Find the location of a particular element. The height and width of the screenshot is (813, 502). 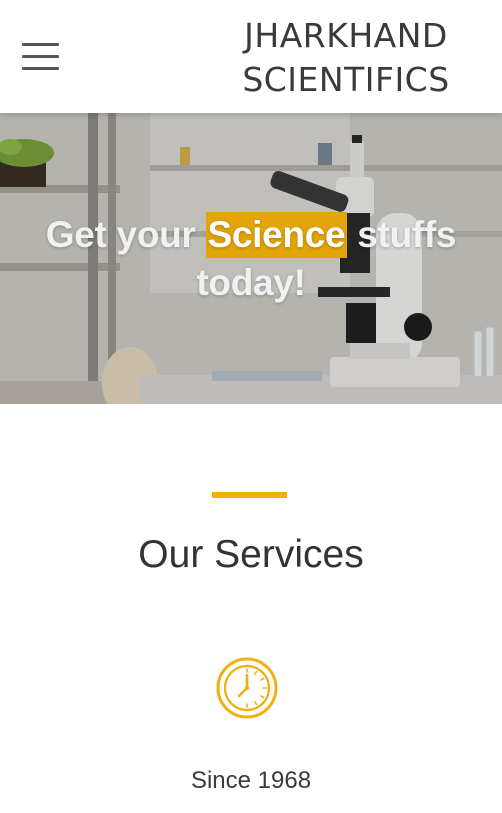

hero-headline-text-2: stuffs is located at coordinates (402, 234).